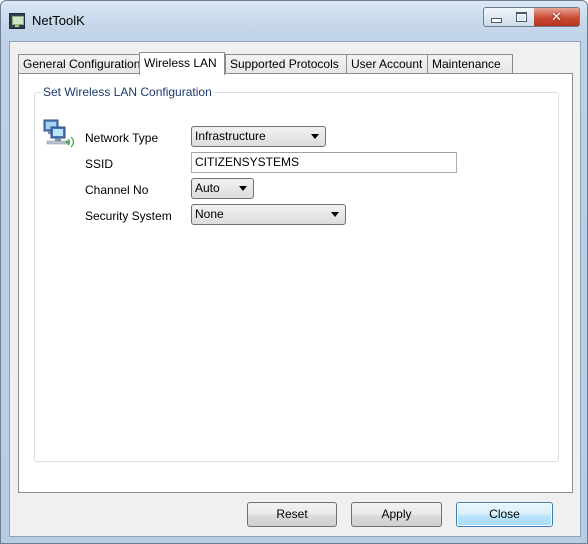 This screenshot has height=544, width=588. I want to click on minimize-button, so click(496, 17).